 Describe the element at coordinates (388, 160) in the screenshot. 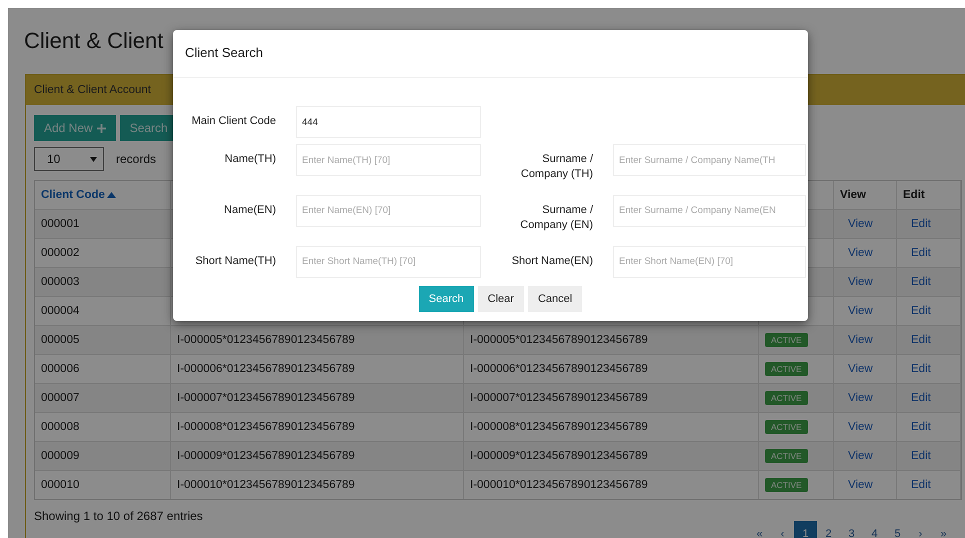

I see `input-field: Enter Name(TH) [70]` at that location.